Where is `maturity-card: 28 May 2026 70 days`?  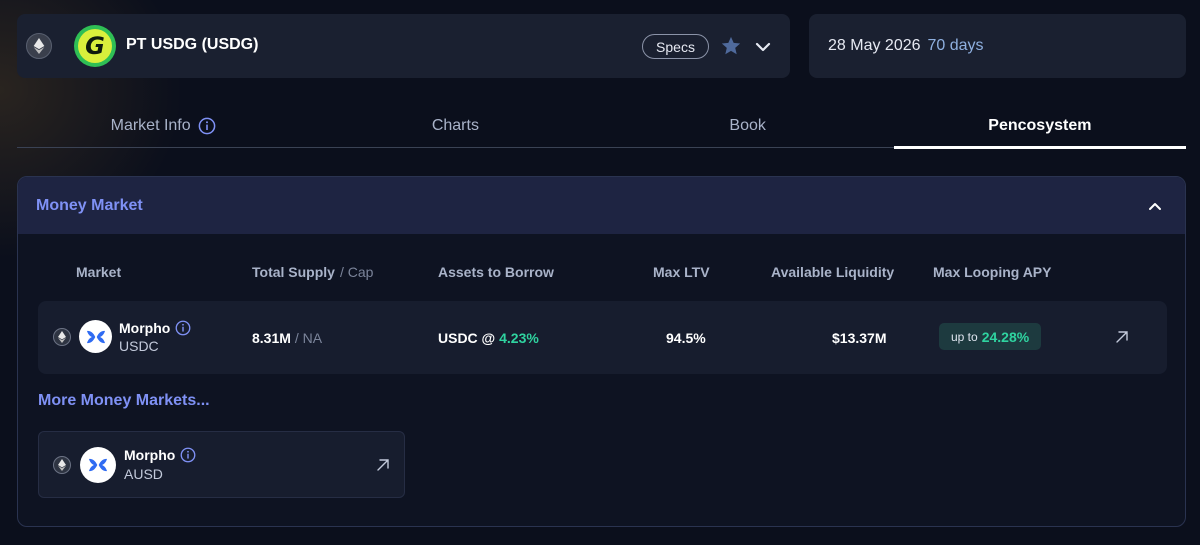 maturity-card: 28 May 2026 70 days is located at coordinates (997, 46).